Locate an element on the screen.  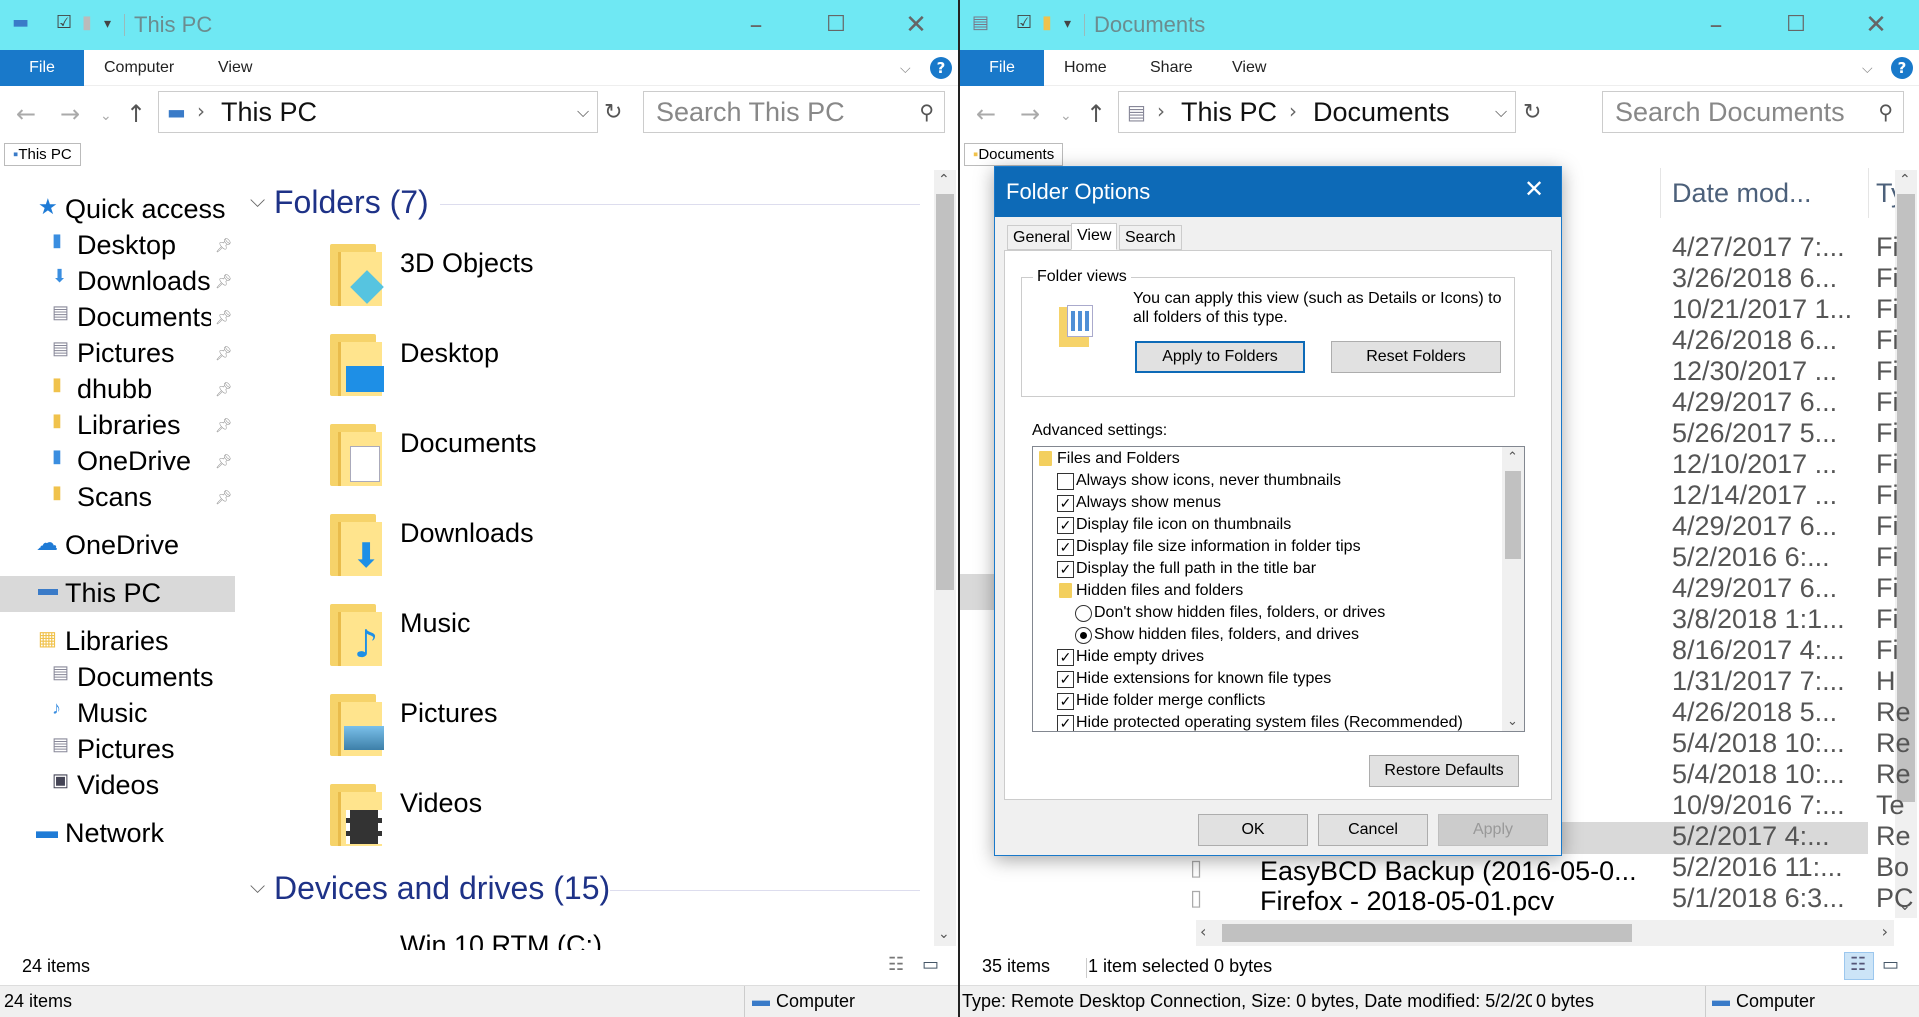
checkbox-unchecked is located at coordinates (1065, 481).